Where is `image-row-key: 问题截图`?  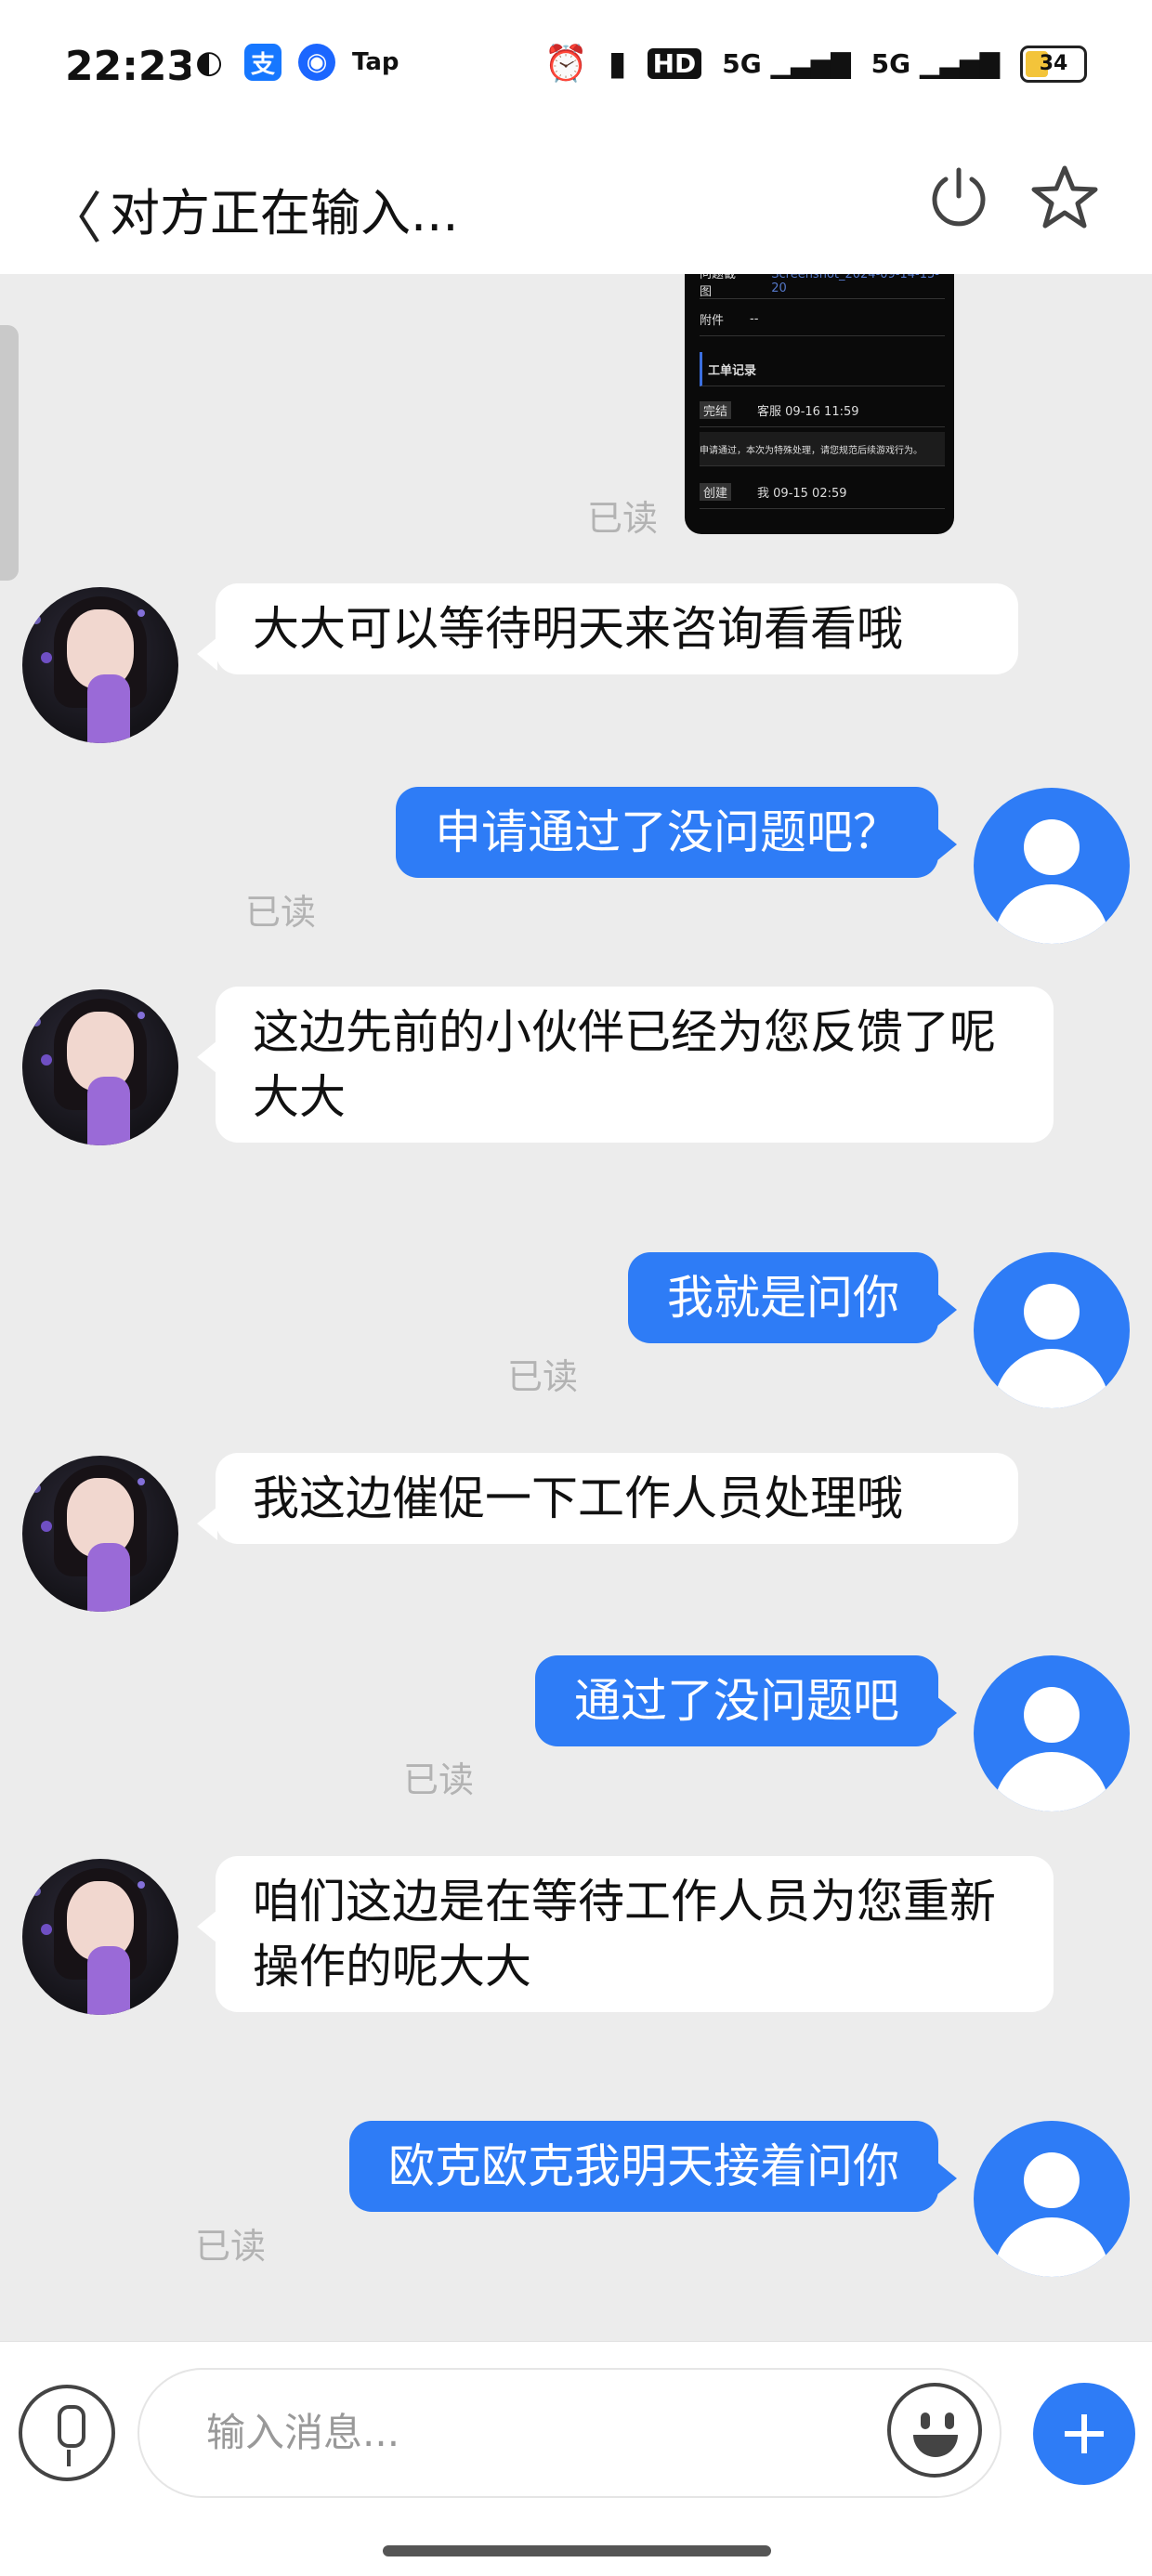 image-row-key: 问题截图 is located at coordinates (718, 286).